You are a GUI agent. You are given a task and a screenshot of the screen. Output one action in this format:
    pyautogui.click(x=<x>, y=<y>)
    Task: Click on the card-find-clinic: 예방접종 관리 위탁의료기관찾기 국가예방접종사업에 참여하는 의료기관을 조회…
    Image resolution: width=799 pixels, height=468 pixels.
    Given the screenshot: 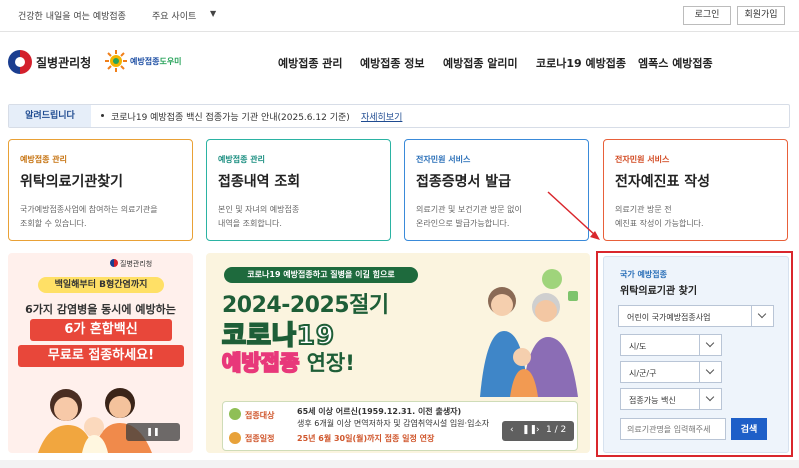 What is the action you would take?
    pyautogui.click(x=100, y=190)
    